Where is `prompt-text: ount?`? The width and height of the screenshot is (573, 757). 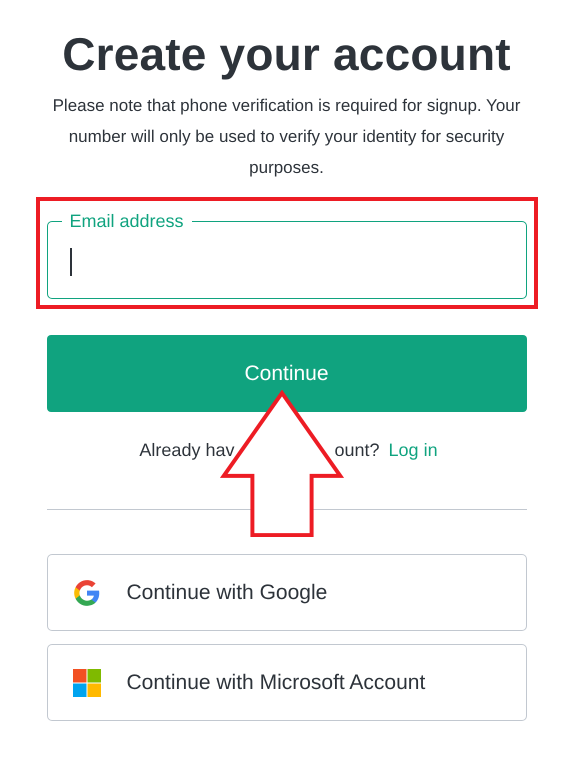 prompt-text: ount? is located at coordinates (357, 450).